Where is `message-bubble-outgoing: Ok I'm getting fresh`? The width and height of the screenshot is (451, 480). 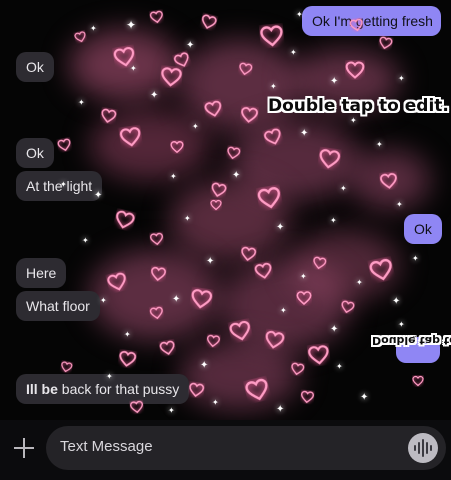
message-bubble-outgoing: Ok I'm getting fresh is located at coordinates (371, 21).